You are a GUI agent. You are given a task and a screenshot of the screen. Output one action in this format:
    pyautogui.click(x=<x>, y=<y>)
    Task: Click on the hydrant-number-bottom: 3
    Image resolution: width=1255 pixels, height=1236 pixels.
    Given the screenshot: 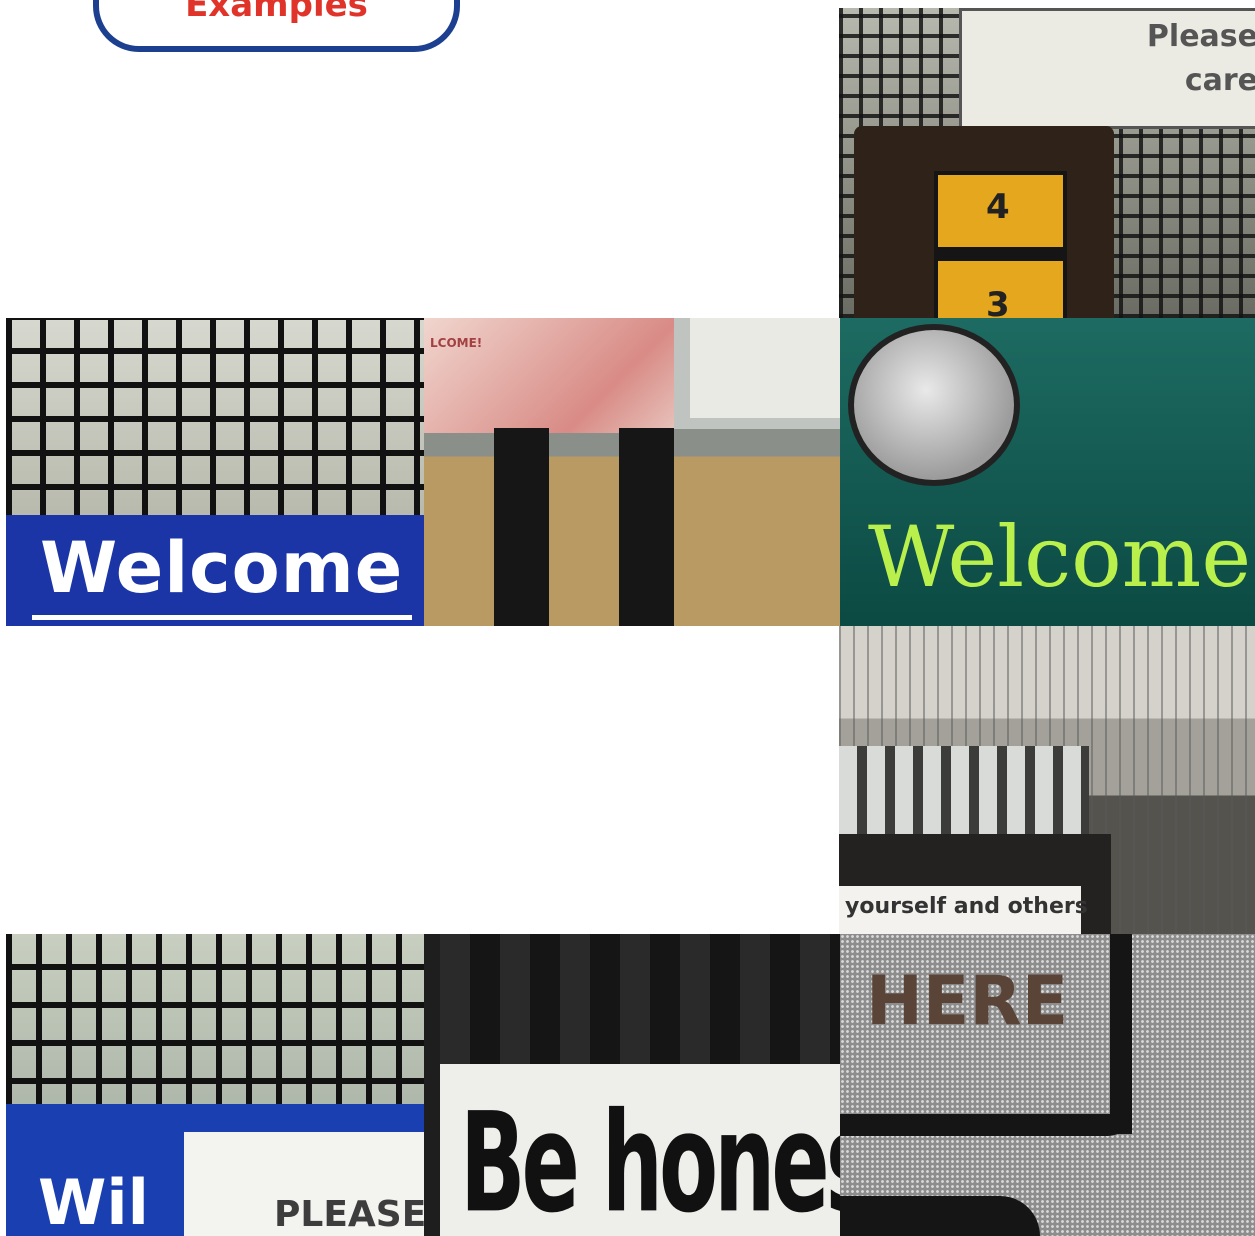 What is the action you would take?
    pyautogui.click(x=998, y=301)
    